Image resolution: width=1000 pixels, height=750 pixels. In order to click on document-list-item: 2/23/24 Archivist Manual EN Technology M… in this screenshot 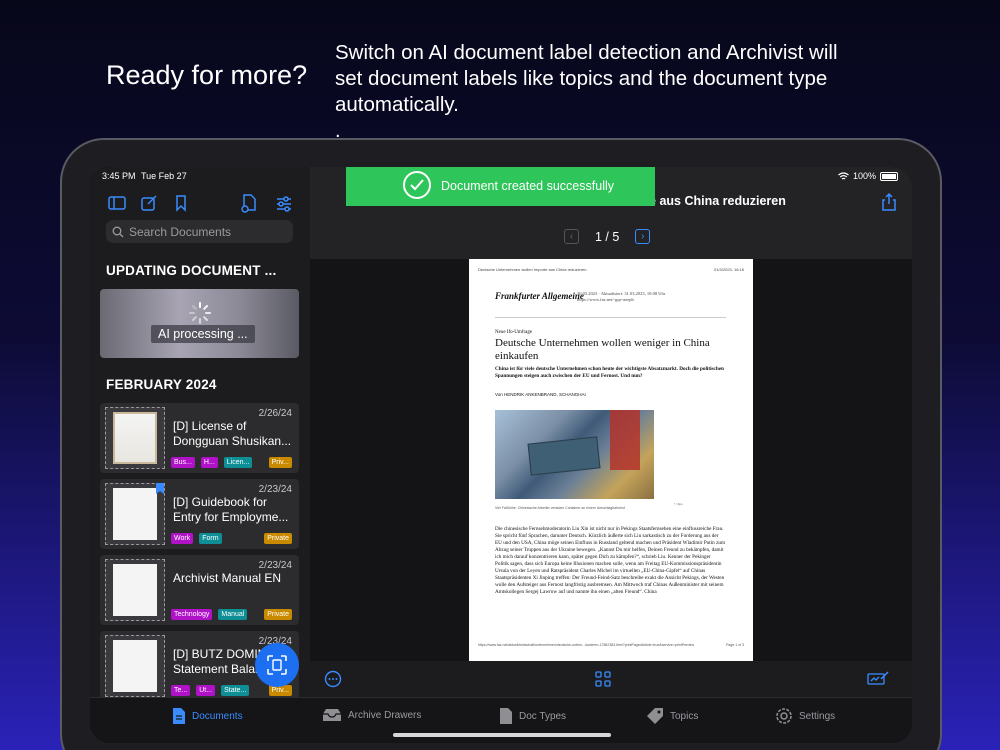, I will do `click(199, 590)`.